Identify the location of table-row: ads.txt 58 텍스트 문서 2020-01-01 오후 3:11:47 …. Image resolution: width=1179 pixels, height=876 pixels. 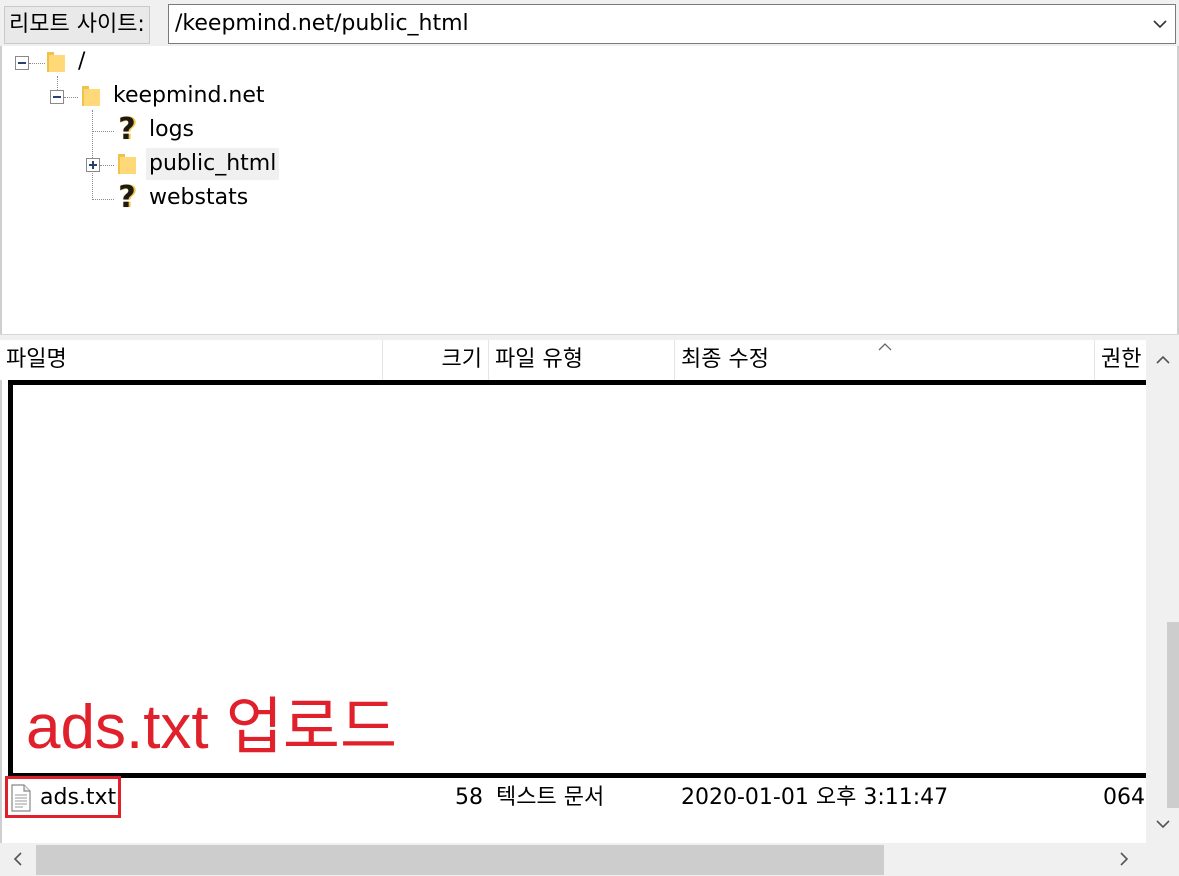
(573, 798).